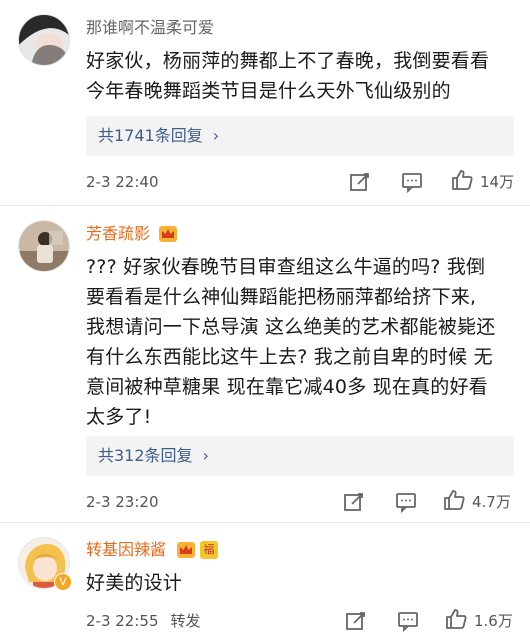 The height and width of the screenshot is (640, 530). Describe the element at coordinates (497, 182) in the screenshot. I see `like-count: 14万` at that location.